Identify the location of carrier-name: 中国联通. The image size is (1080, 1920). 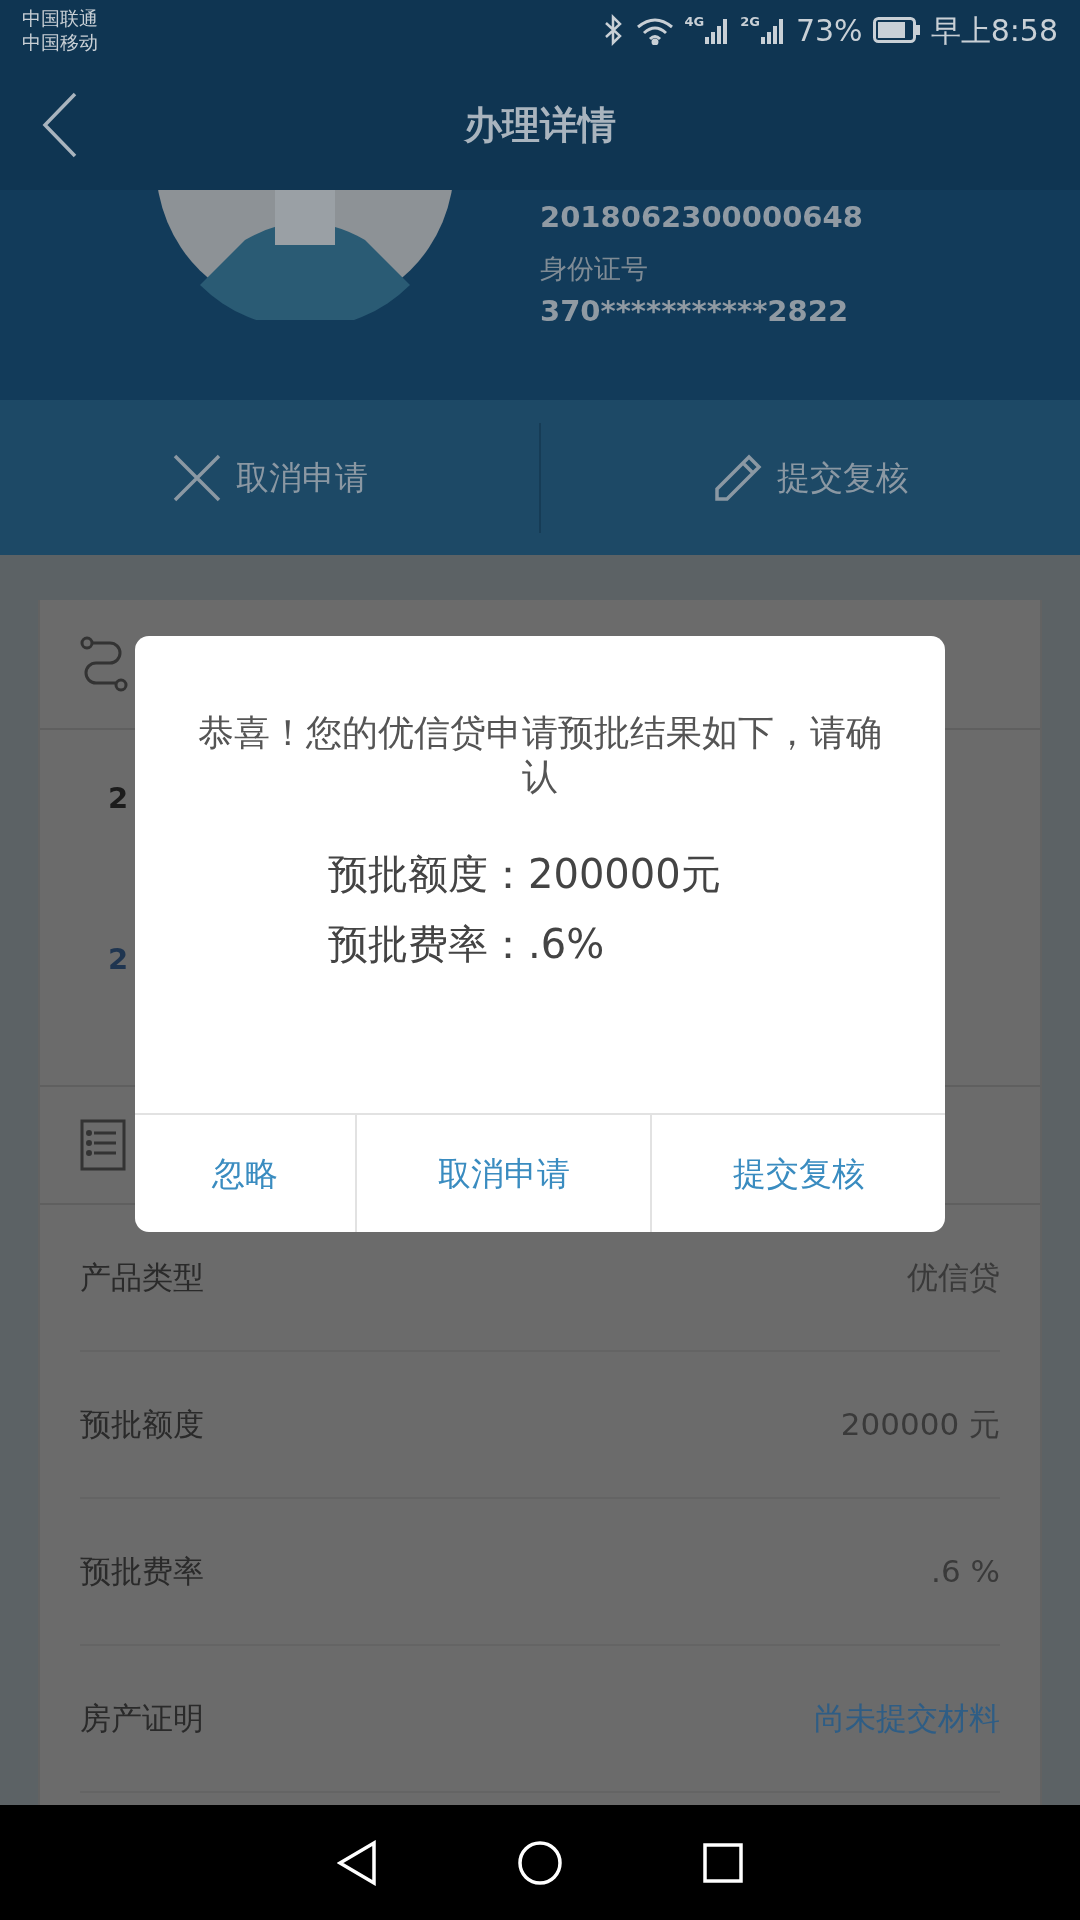
(60, 18).